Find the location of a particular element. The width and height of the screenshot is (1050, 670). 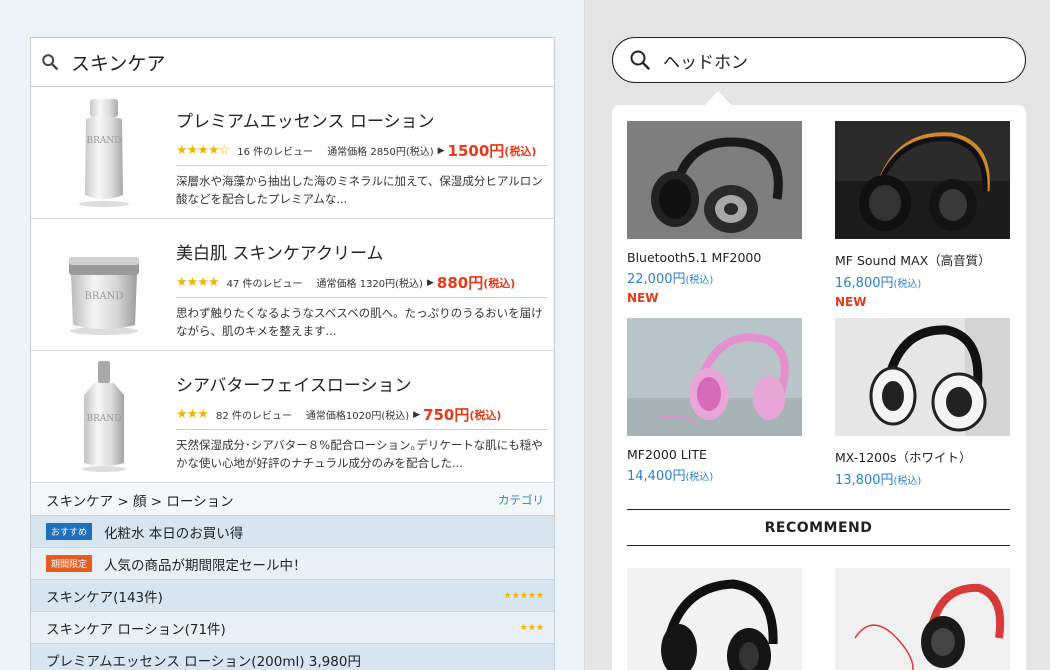

suggestion-text: プレミアムエッセンス ローション(200ml) 3,980円 is located at coordinates (203, 662).